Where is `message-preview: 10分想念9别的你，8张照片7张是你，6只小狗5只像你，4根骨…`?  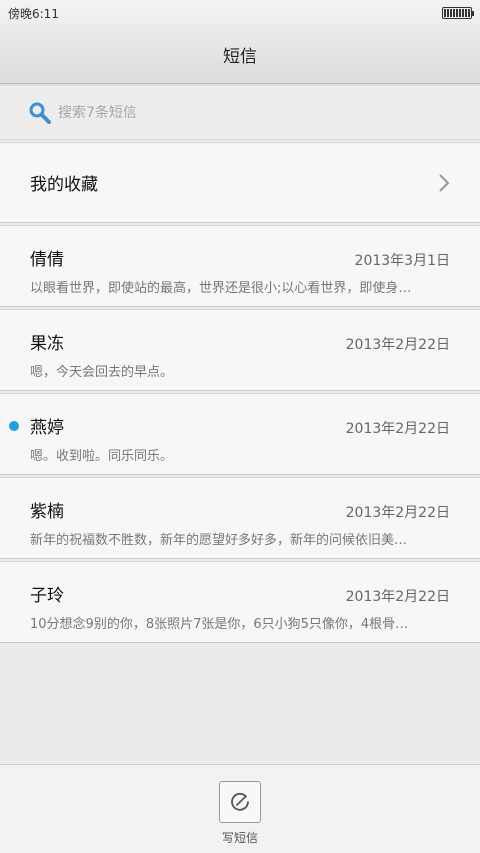 message-preview: 10分想念9别的你，8张照片7张是你，6只小狗5只像你，4根骨… is located at coordinates (219, 624).